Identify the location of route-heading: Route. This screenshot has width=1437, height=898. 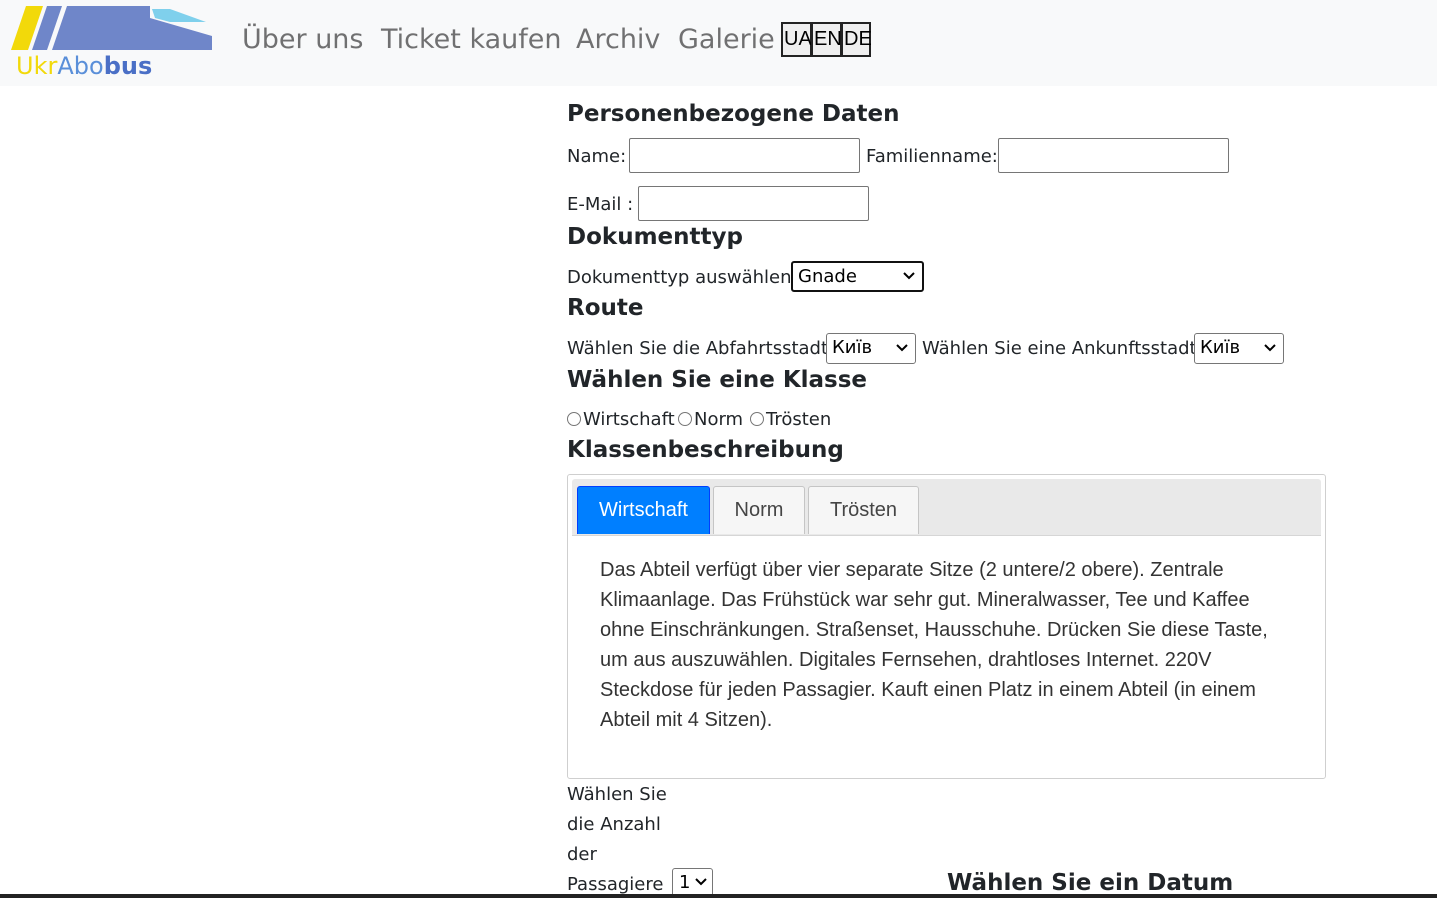
(605, 308).